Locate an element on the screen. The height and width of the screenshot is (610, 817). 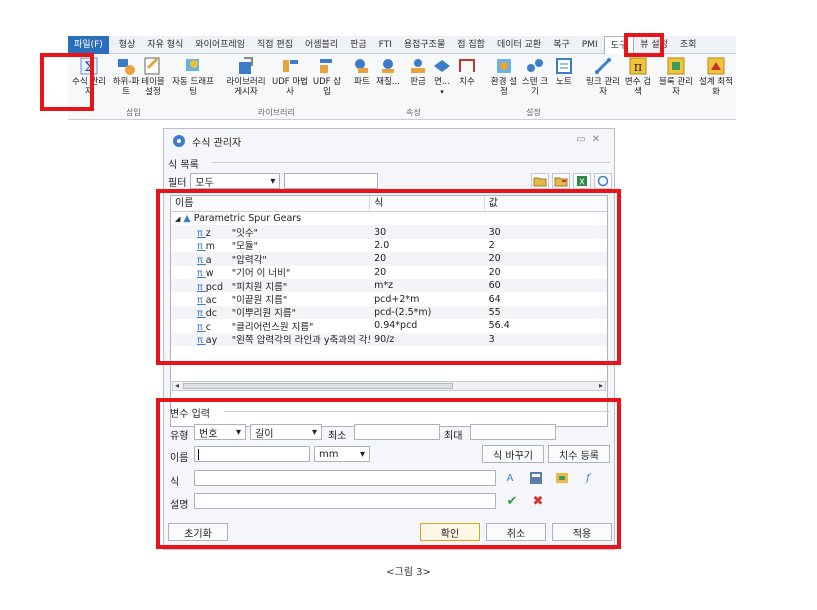
auto-drafting-button: 자동 드래프 팅 is located at coordinates (193, 76).